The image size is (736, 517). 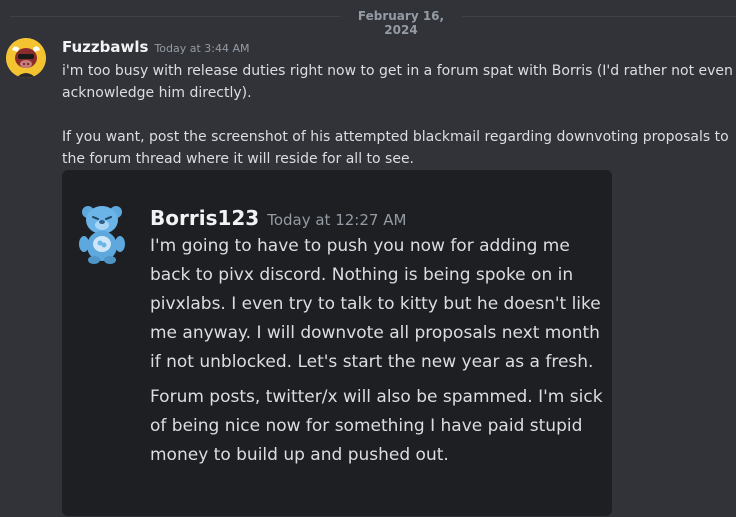 I want to click on message-header: Fuzzbawls Today at 3:44 AM, so click(x=156, y=46).